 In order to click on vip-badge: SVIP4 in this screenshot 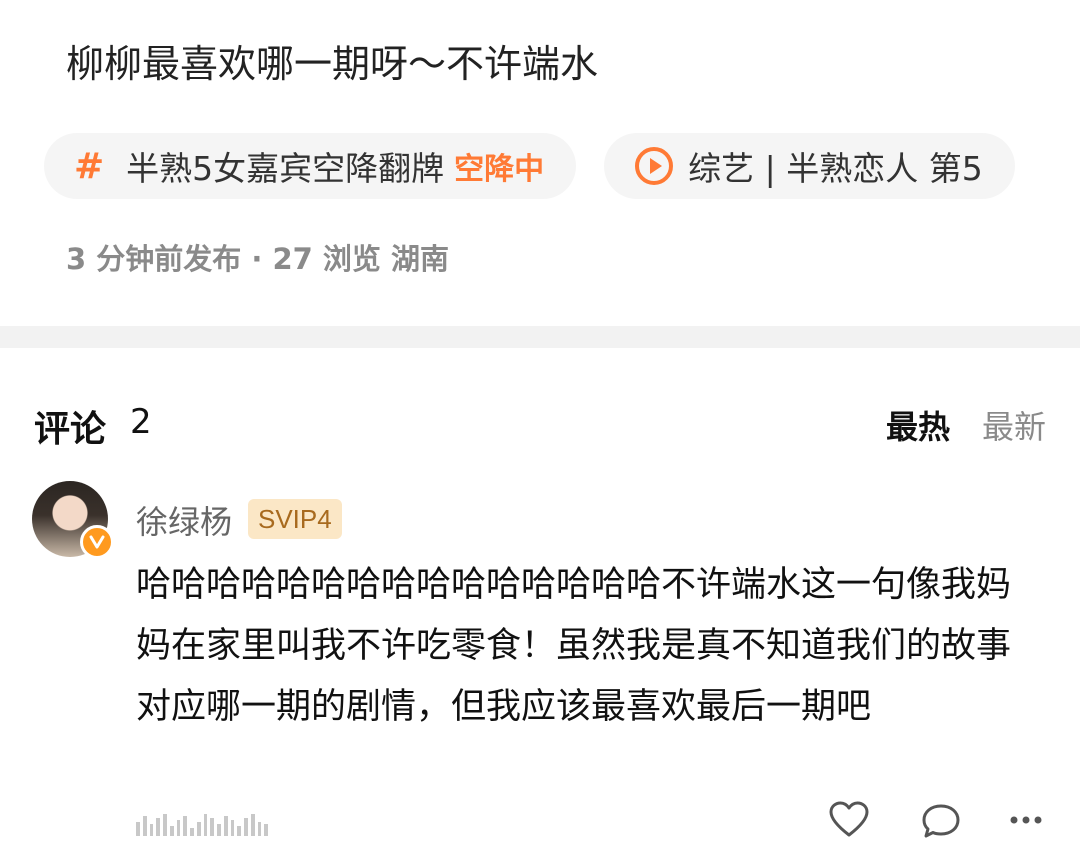, I will do `click(295, 519)`.